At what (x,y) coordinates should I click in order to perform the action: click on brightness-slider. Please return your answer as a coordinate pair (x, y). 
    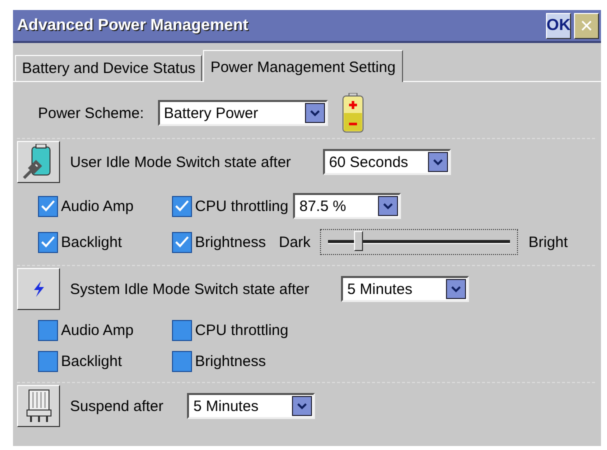
    Looking at the image, I should click on (419, 242).